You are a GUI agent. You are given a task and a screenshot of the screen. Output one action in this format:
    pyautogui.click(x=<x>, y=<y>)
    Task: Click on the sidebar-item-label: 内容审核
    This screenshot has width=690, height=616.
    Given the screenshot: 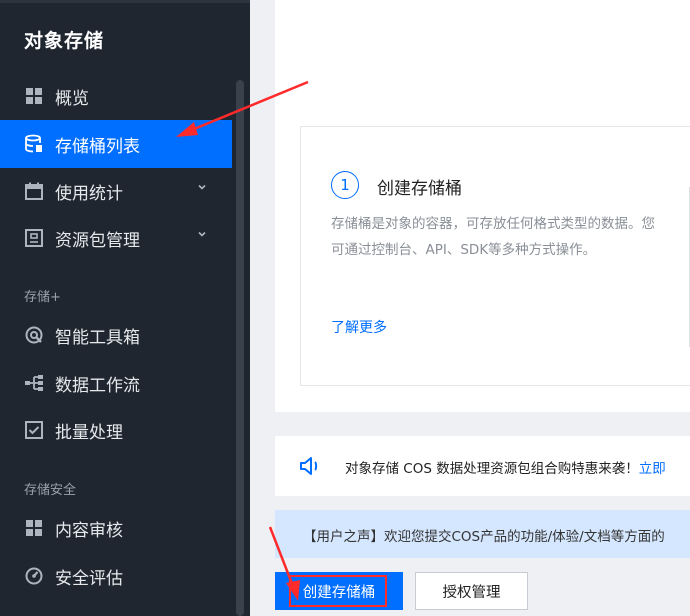 What is the action you would take?
    pyautogui.click(x=89, y=530)
    